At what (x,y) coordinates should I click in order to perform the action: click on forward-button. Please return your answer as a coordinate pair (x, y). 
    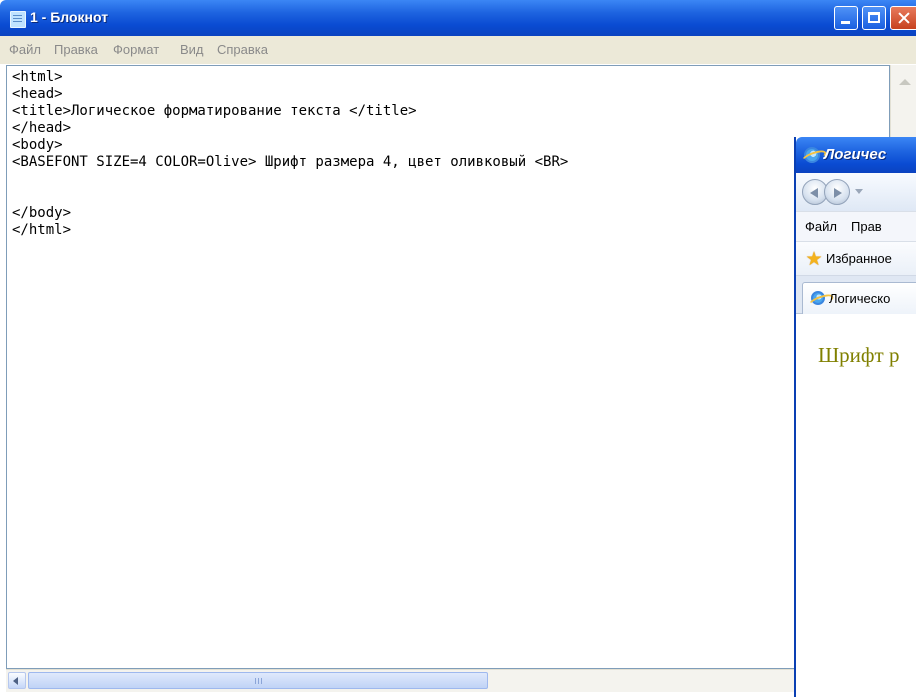
    Looking at the image, I should click on (837, 192).